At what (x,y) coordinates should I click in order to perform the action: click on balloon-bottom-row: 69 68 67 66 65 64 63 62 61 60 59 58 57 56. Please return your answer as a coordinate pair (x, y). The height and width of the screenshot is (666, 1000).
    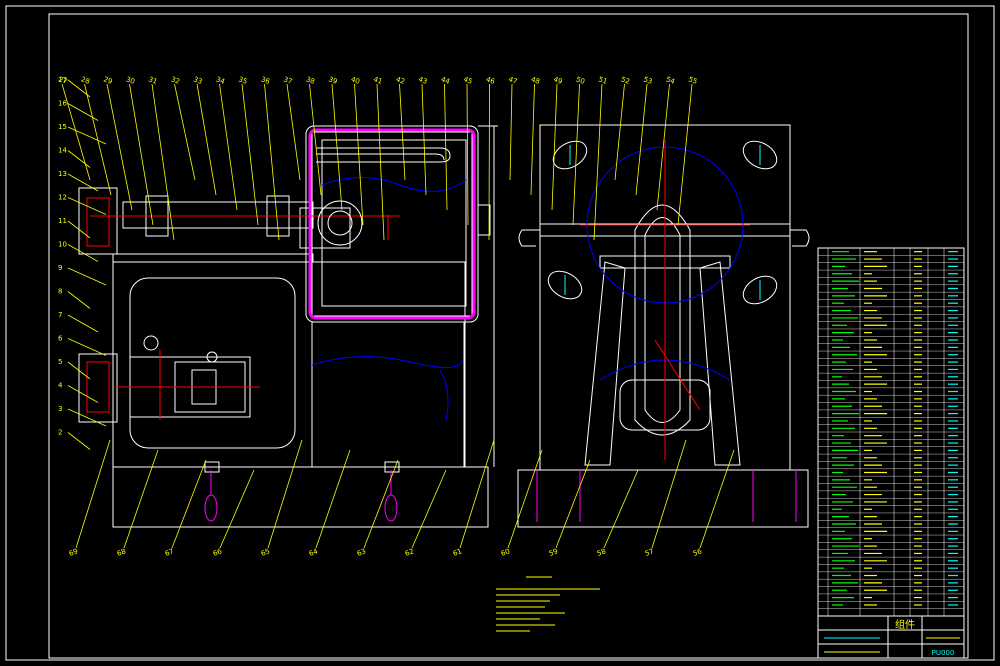
    Looking at the image, I should click on (386, 552).